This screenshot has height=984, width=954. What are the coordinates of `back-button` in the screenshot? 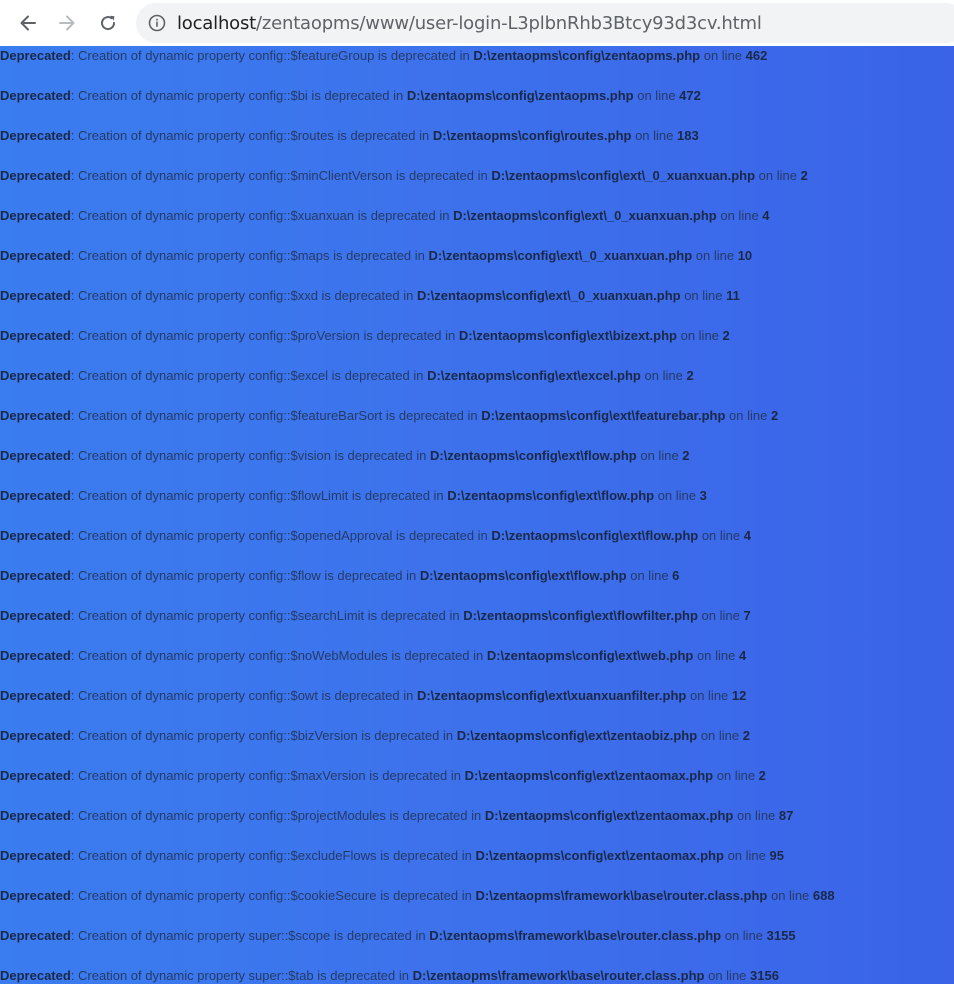 It's located at (28, 23).